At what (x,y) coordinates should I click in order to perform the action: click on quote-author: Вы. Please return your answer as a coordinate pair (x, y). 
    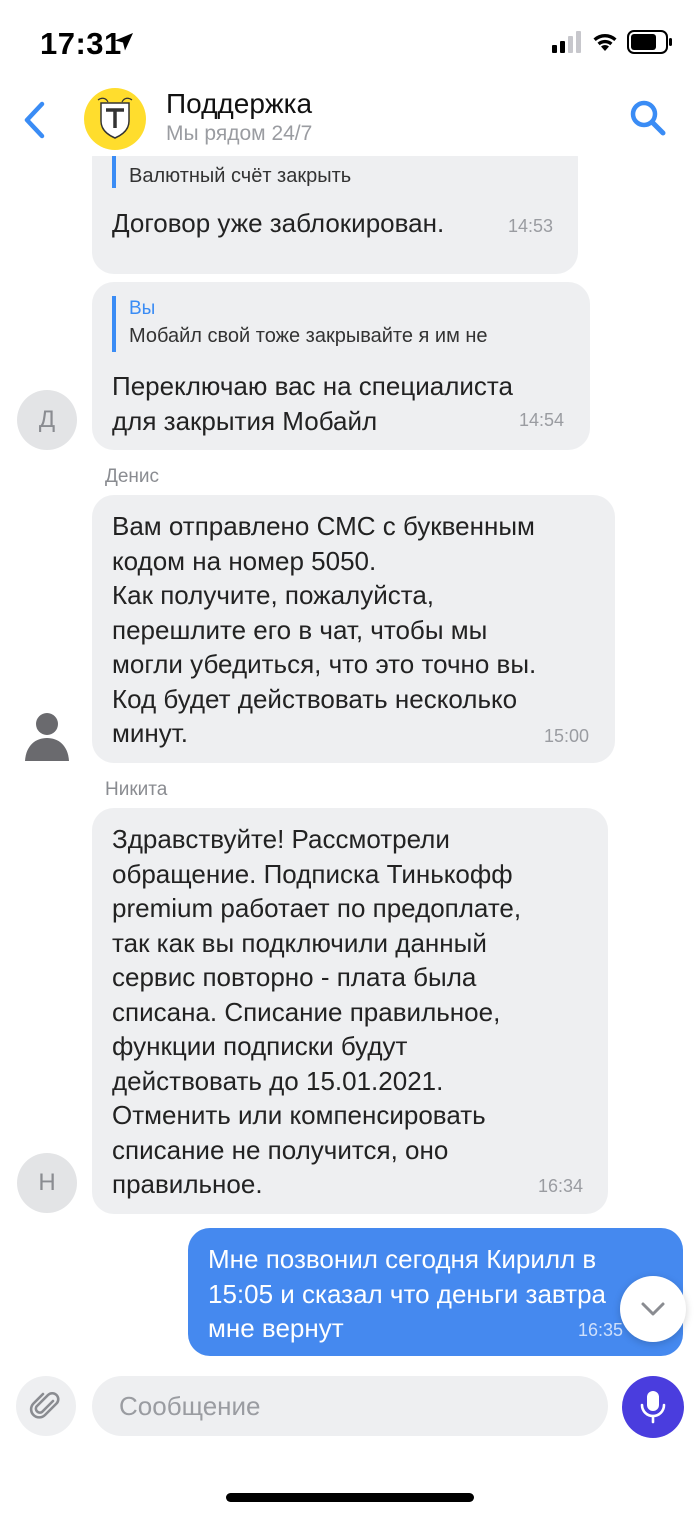
    Looking at the image, I should click on (142, 308).